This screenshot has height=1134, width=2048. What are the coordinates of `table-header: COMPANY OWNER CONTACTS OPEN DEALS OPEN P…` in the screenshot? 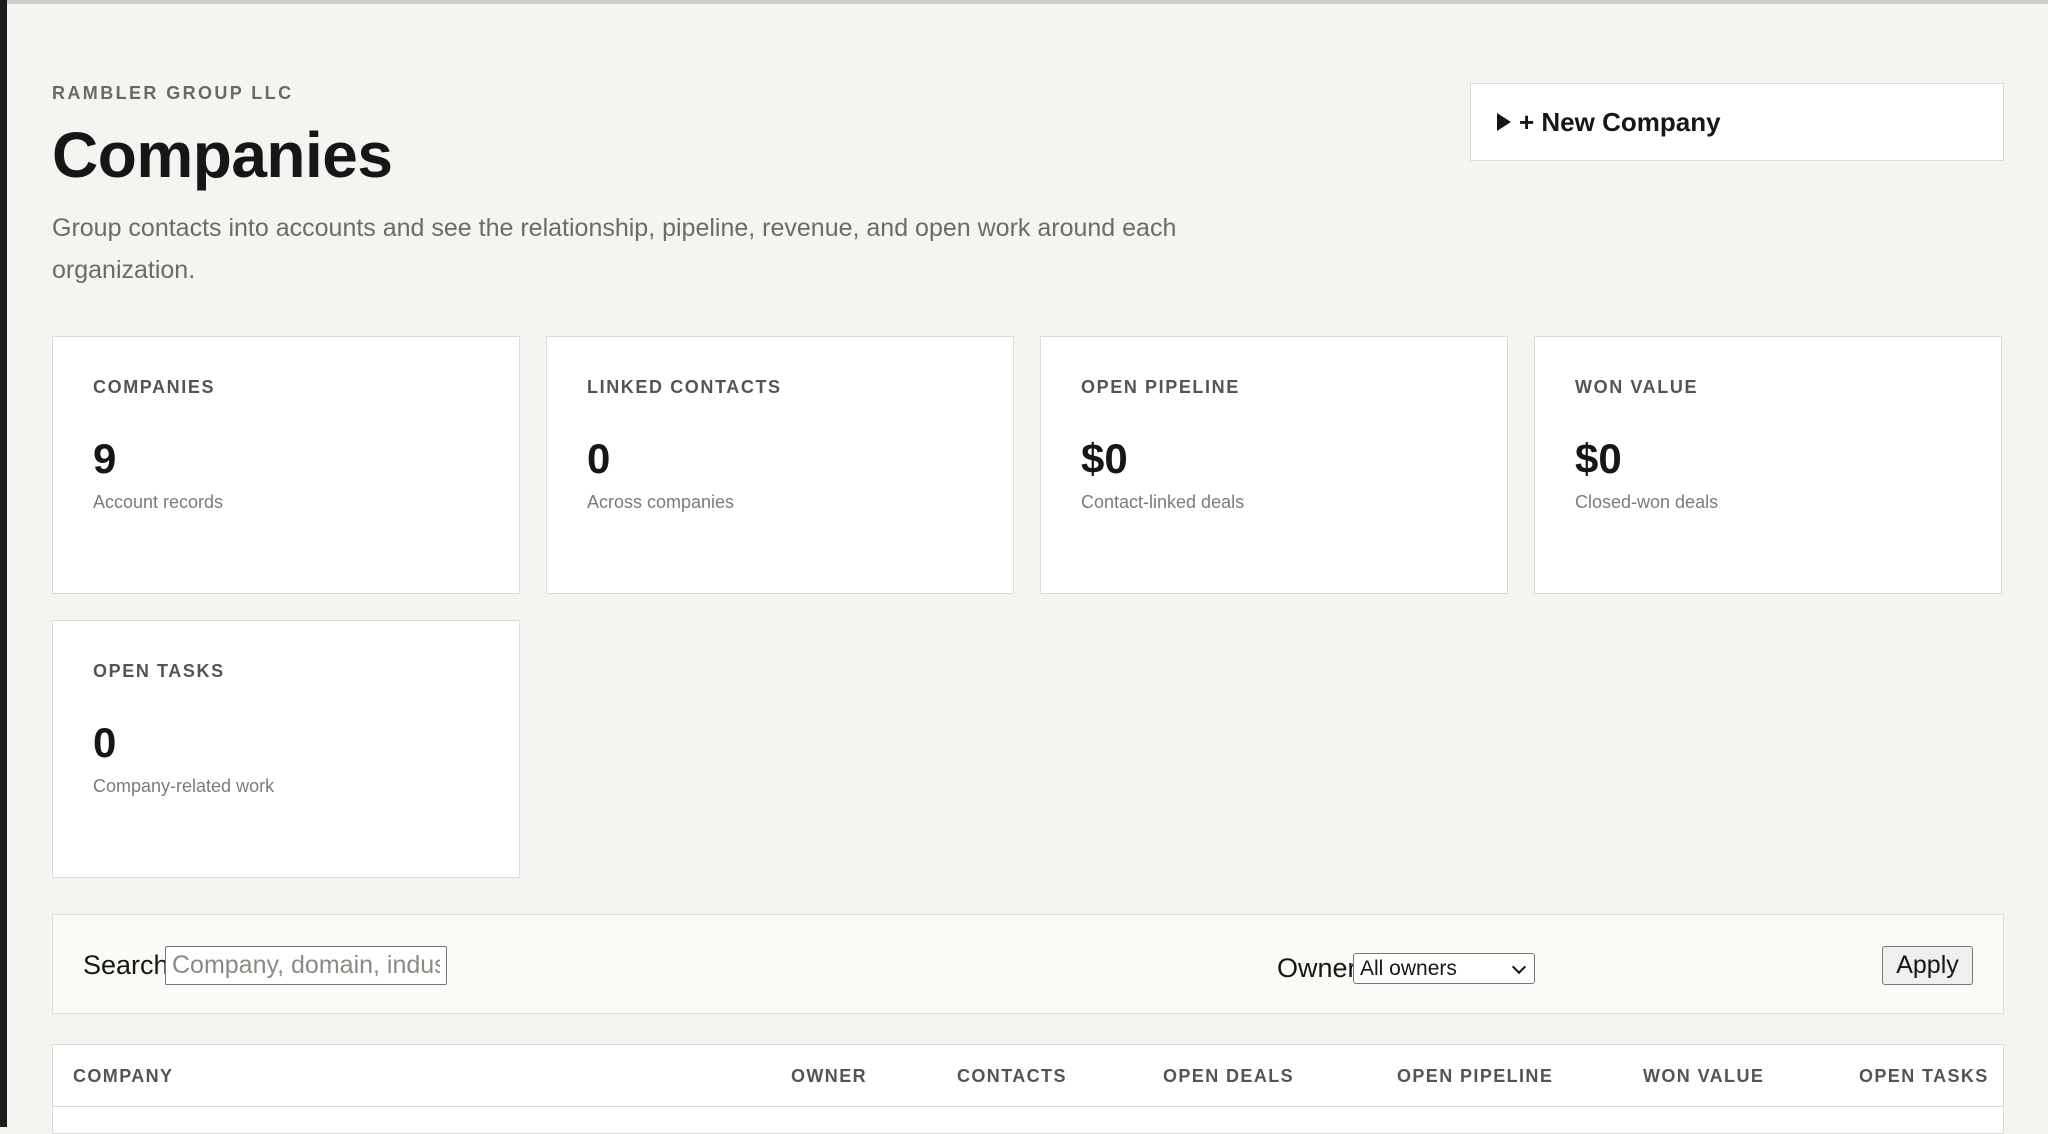 It's located at (1028, 1076).